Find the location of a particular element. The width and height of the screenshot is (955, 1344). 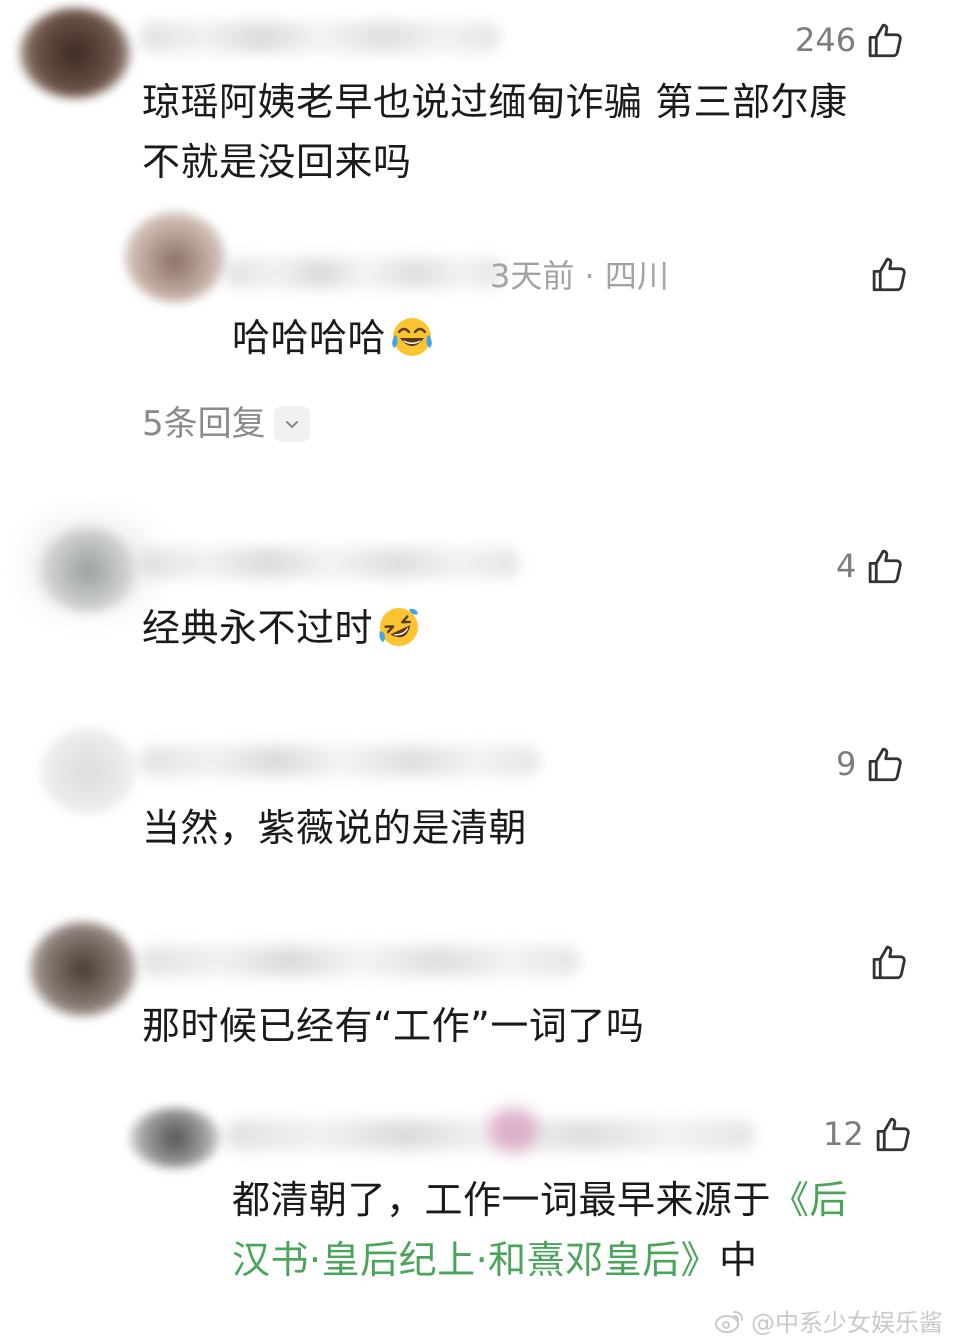

like-count: 246 is located at coordinates (826, 40).